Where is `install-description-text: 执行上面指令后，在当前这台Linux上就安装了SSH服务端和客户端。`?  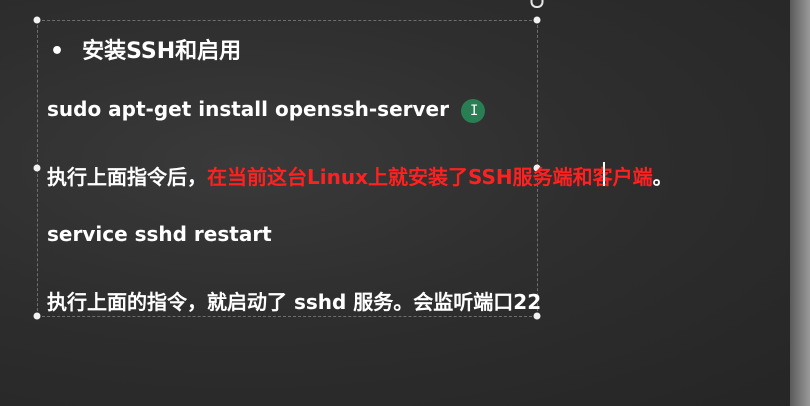 install-description-text: 执行上面指令后，在当前这台Linux上就安装了SSH服务端和客户端。 is located at coordinates (360, 175).